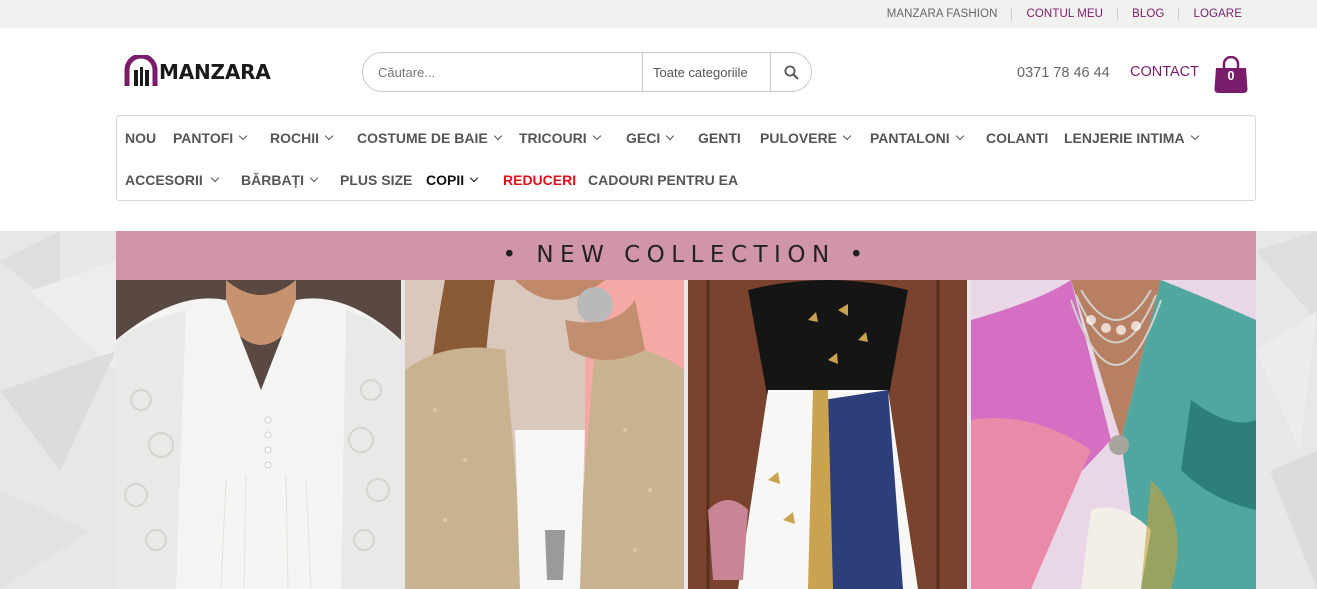 The height and width of the screenshot is (589, 1317). What do you see at coordinates (294, 138) in the screenshot?
I see `nav-label: ROCHII` at bounding box center [294, 138].